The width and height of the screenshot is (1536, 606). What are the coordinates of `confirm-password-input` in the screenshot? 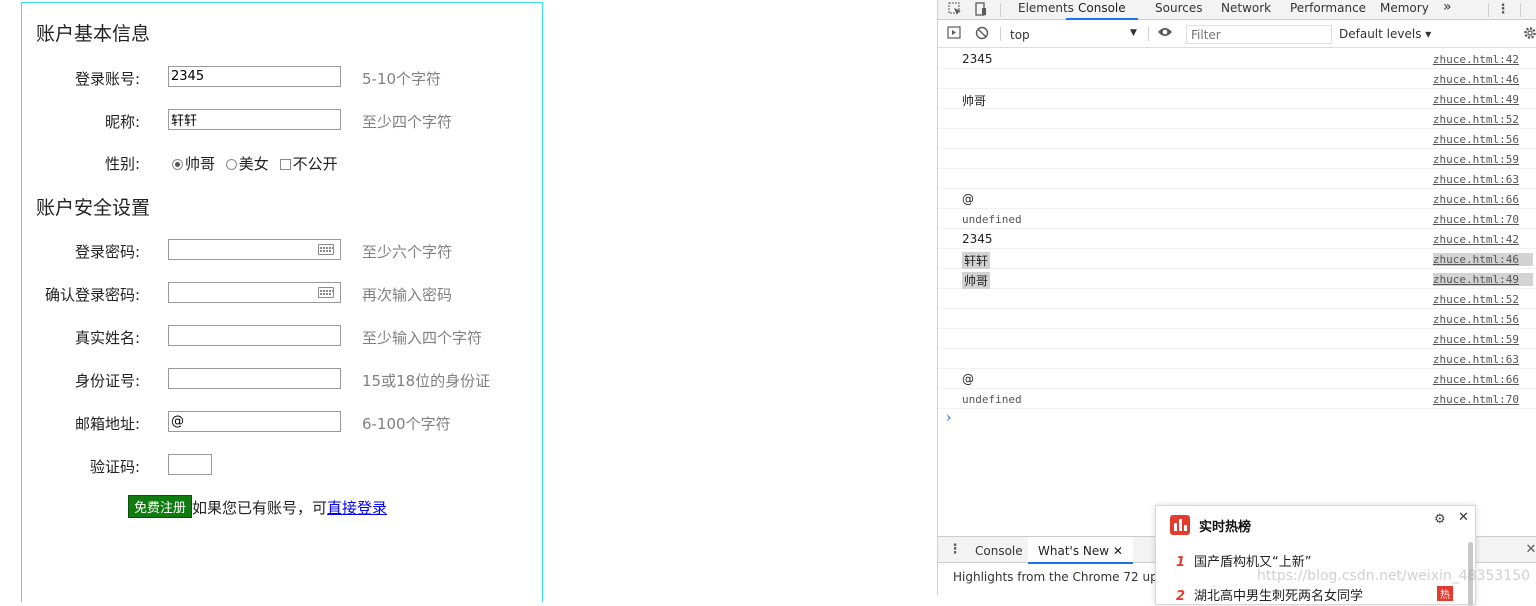 It's located at (254, 292).